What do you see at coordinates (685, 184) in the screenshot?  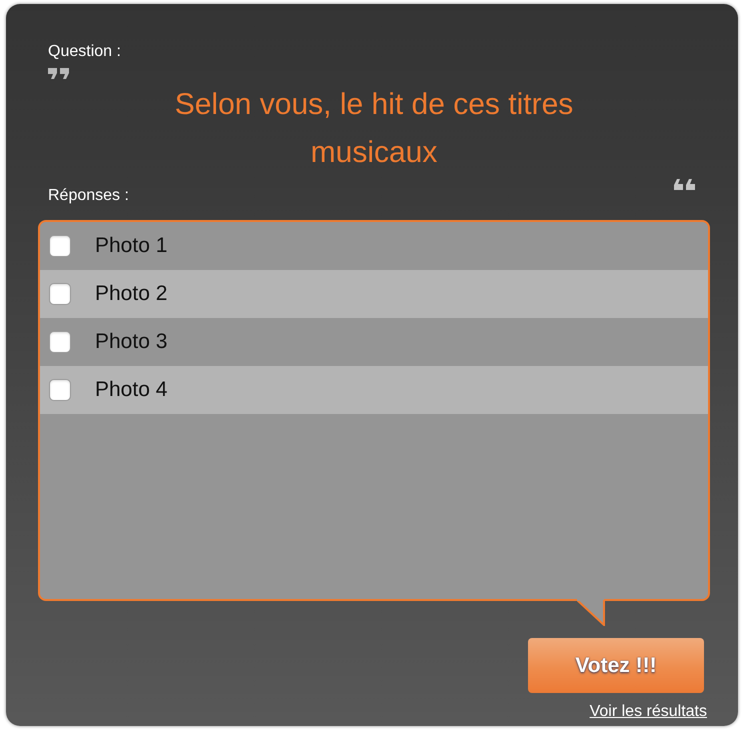 I see `closing-quote-icon` at bounding box center [685, 184].